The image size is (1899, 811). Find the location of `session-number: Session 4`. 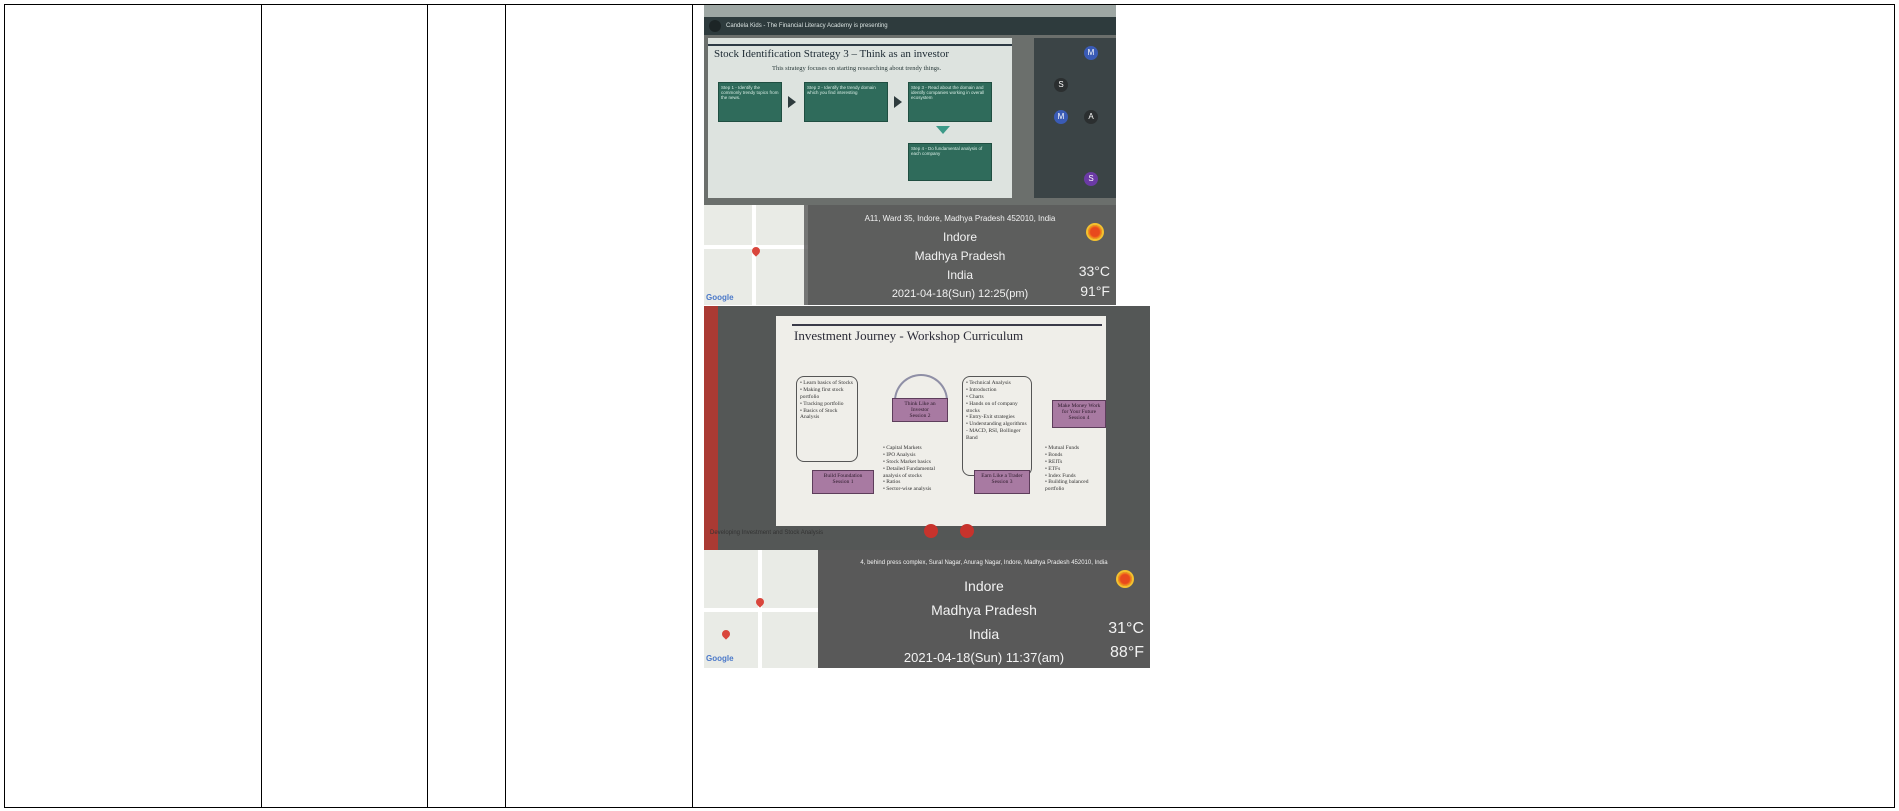

session-number: Session 4 is located at coordinates (1079, 418).